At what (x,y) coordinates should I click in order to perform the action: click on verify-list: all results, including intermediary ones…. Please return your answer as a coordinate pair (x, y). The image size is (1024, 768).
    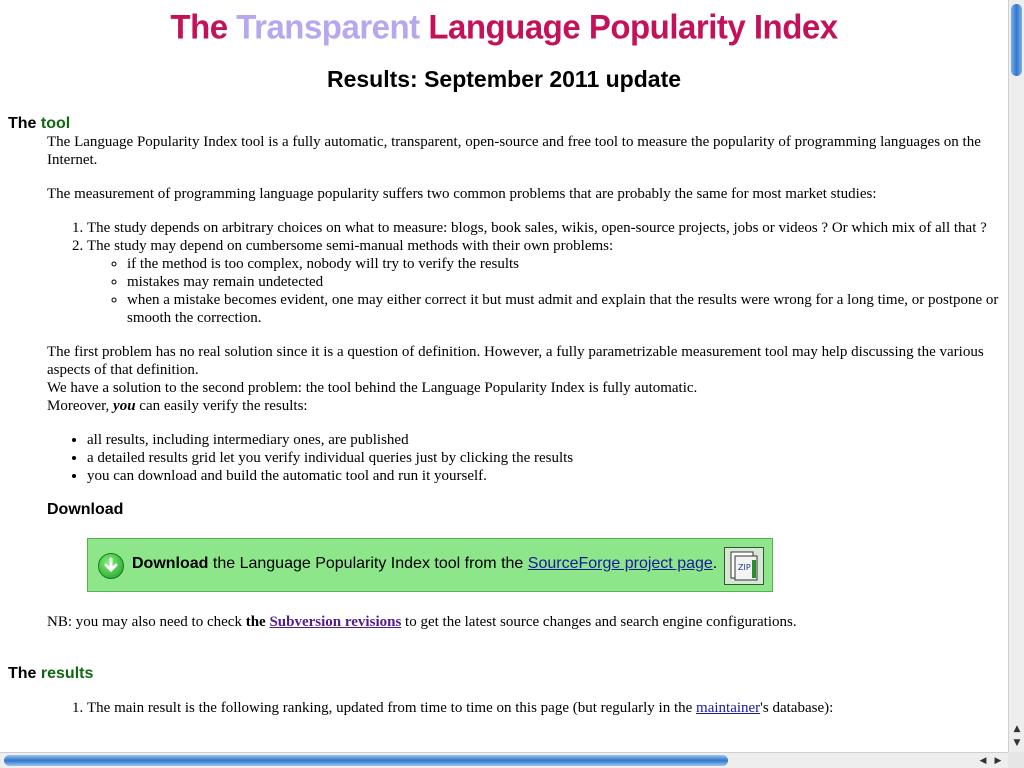
    Looking at the image, I should click on (526, 458).